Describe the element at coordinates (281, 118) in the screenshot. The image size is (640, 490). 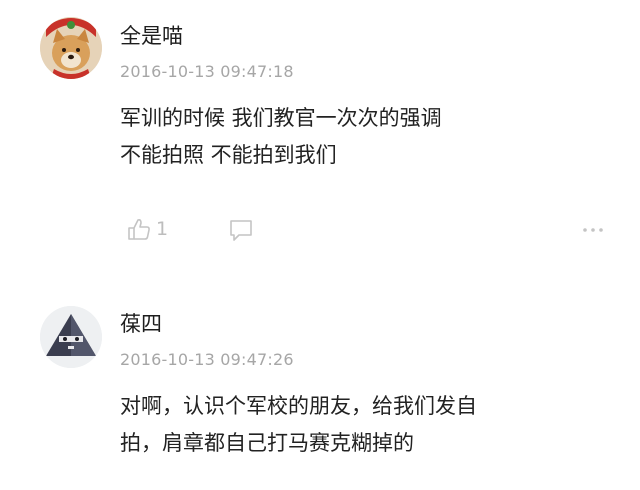
I see `comment-body-line: 军训的时候 我们教官一次次的强调` at that location.